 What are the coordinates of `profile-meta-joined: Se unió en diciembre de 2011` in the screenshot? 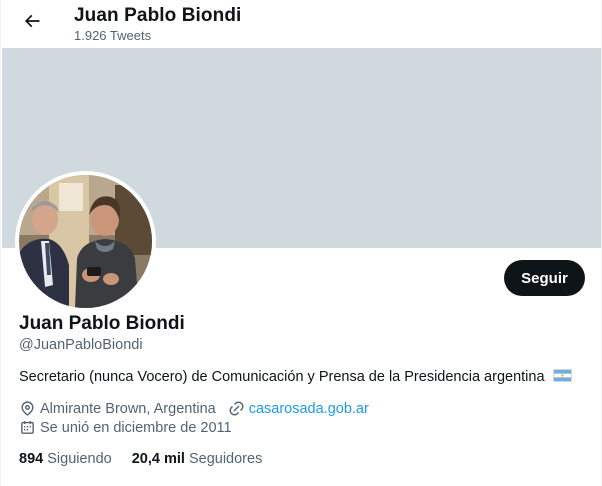 It's located at (125, 427).